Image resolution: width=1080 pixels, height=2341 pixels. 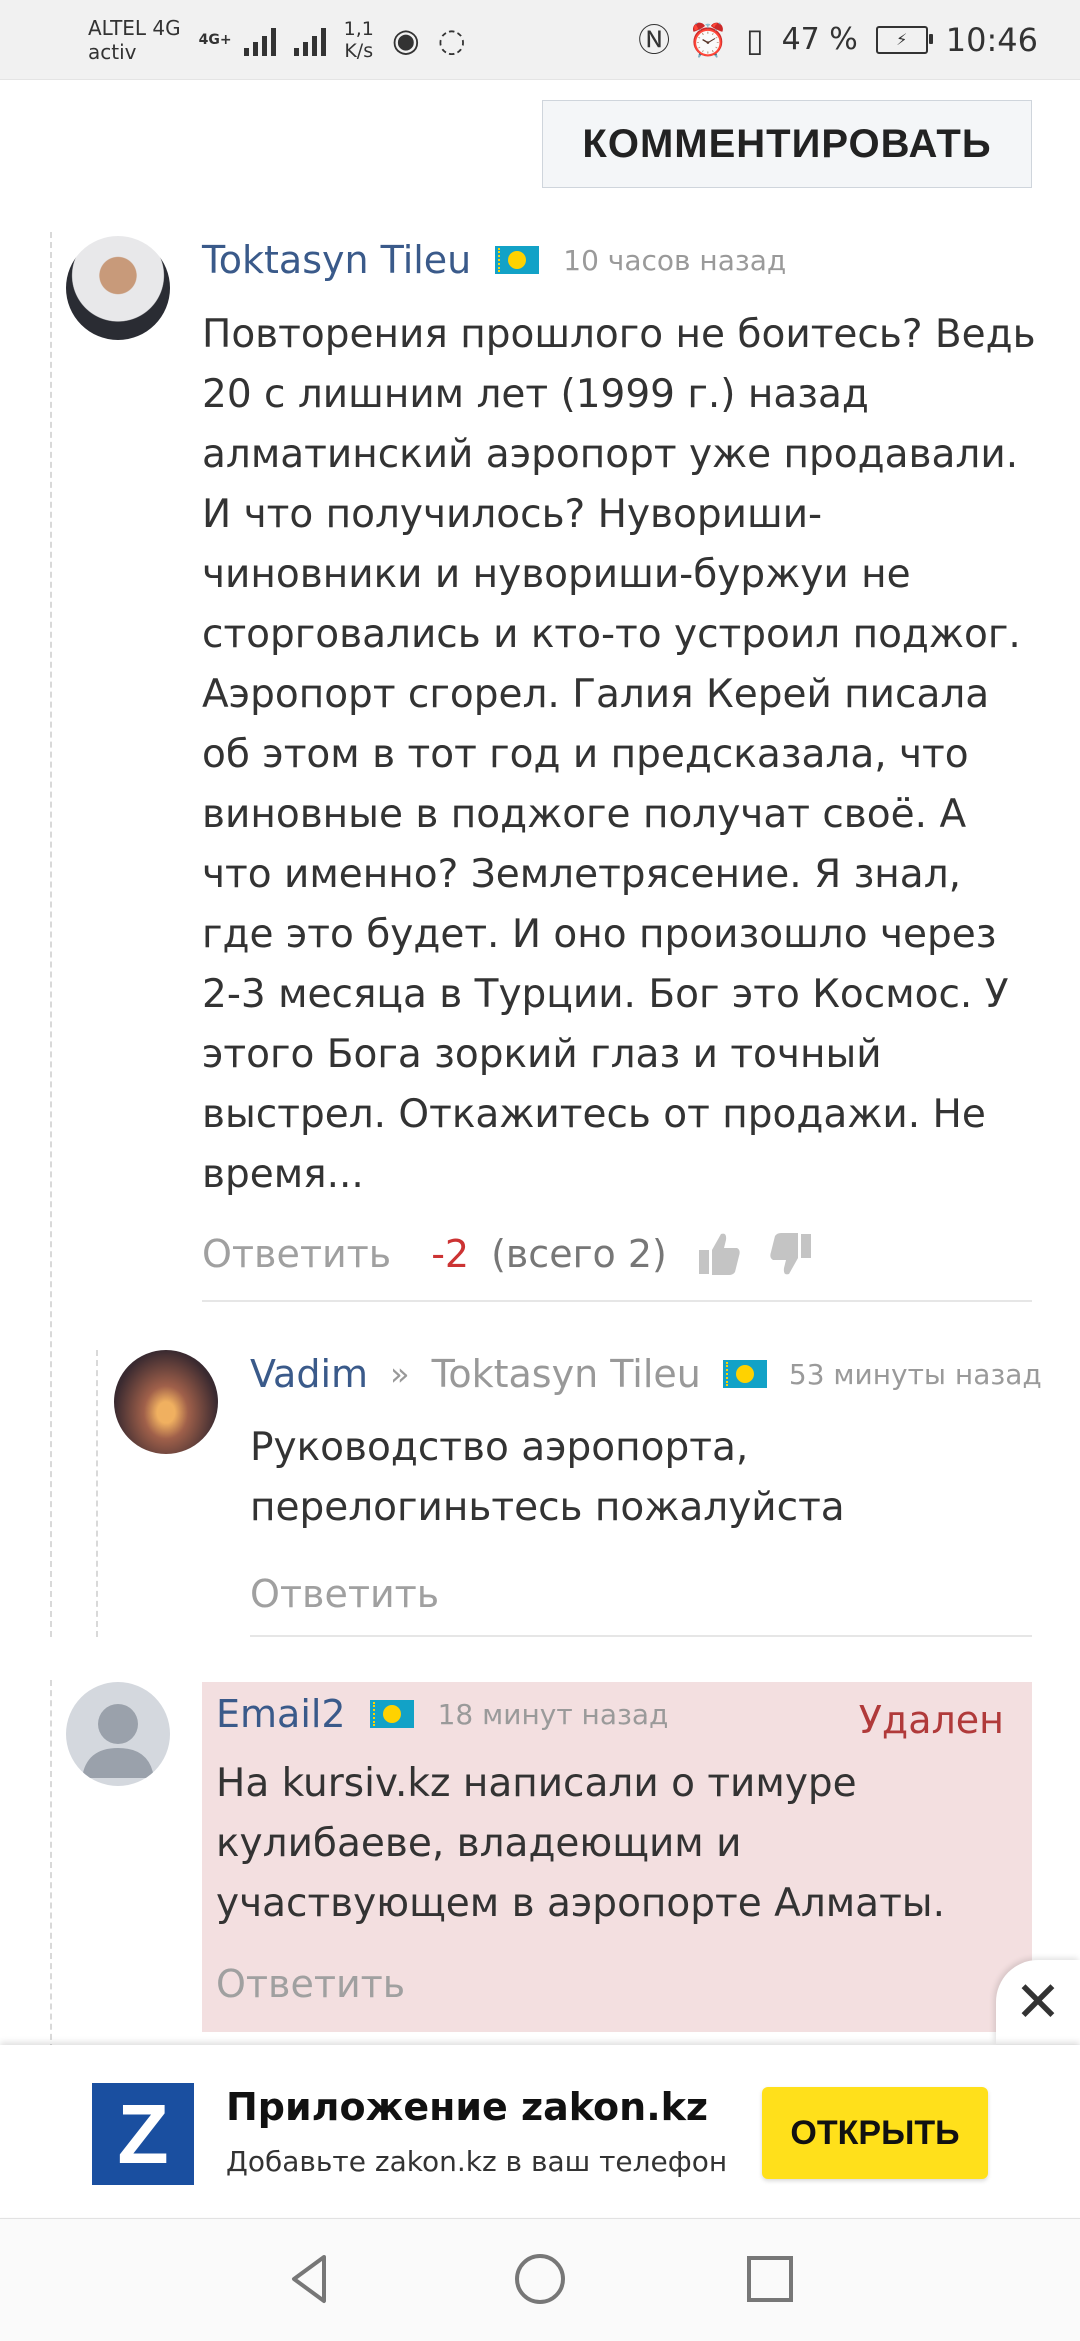 What do you see at coordinates (310, 2279) in the screenshot?
I see `back-icon` at bounding box center [310, 2279].